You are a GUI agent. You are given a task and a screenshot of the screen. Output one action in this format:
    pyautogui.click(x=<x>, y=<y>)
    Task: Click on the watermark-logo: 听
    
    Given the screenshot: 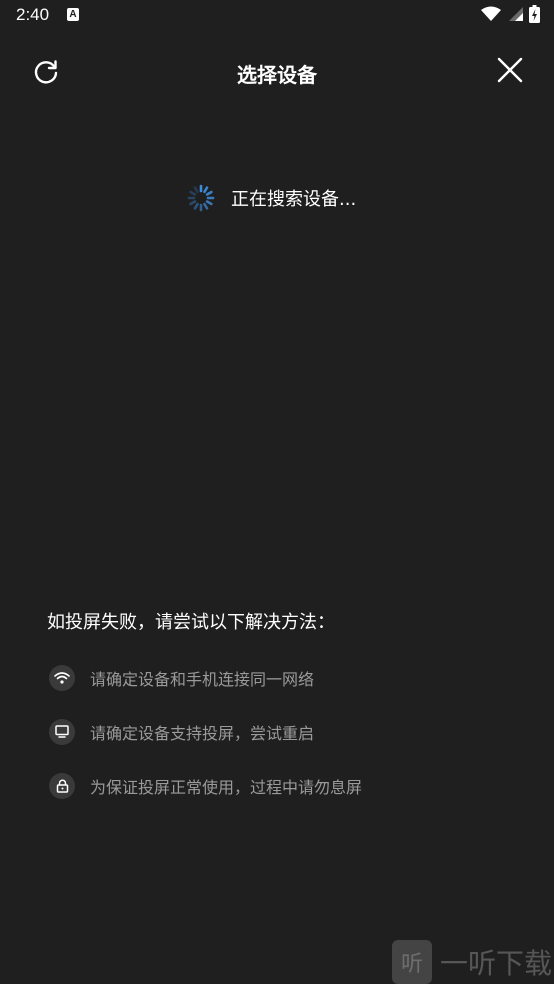 What is the action you would take?
    pyautogui.click(x=411, y=962)
    